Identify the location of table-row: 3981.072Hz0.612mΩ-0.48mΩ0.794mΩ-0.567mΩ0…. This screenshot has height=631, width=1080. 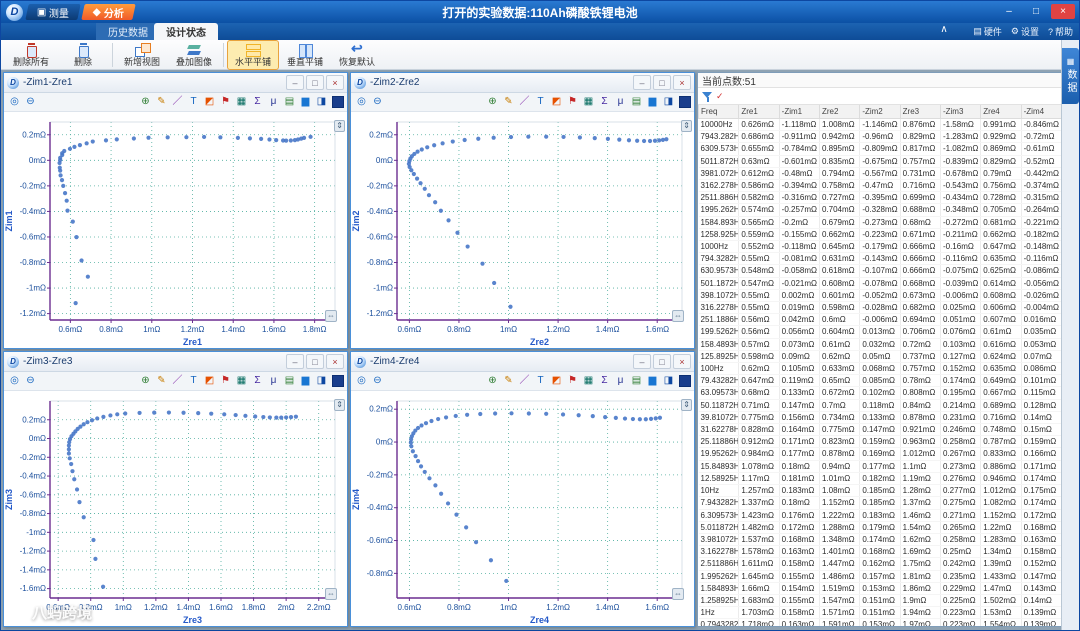
(880, 174).